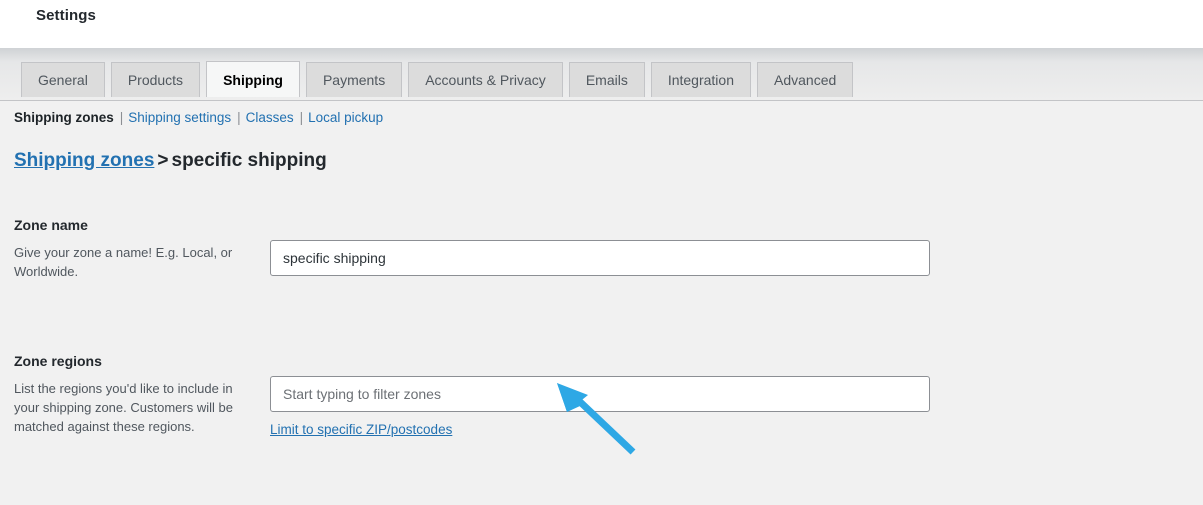 Image resolution: width=1203 pixels, height=505 pixels. Describe the element at coordinates (601, 24) in the screenshot. I see `page-header: Settings` at that location.